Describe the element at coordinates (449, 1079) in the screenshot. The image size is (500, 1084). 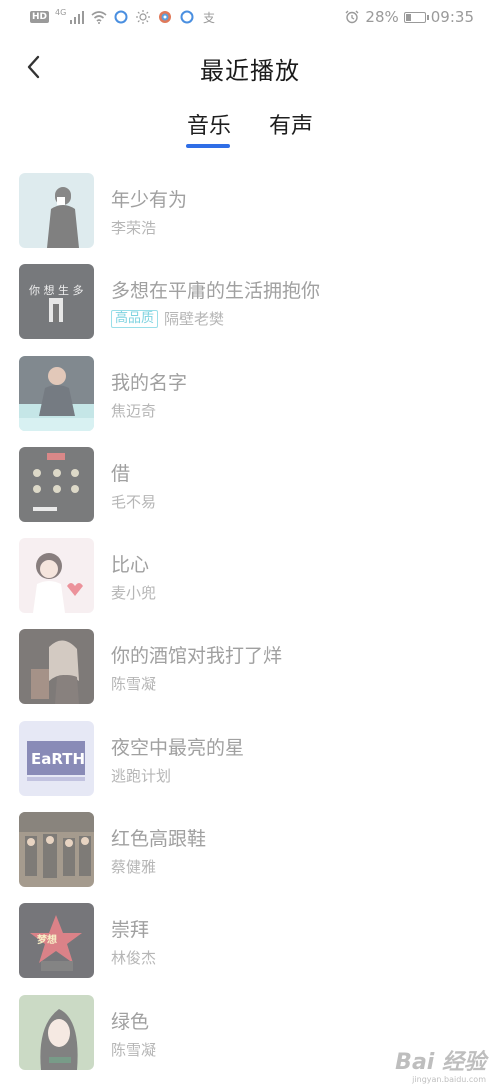
I see `watermark-url: jingyan.baidu.com` at that location.